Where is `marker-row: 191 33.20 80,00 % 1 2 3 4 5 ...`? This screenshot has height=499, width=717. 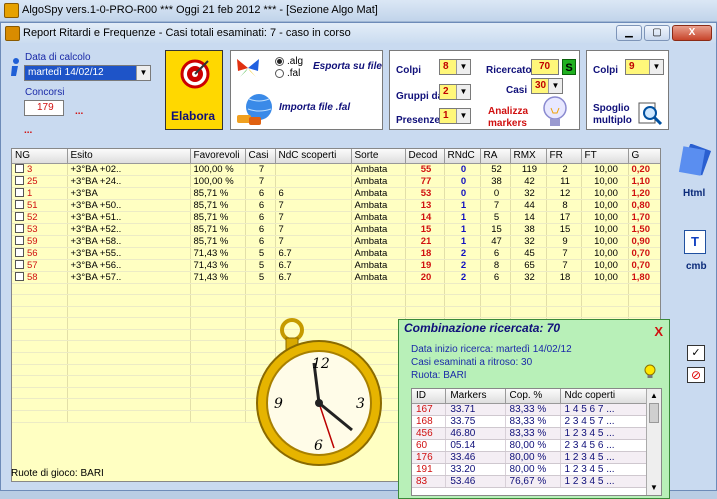
marker-row: 191 33.20 80,00 % 1 2 3 4 5 ... is located at coordinates (536, 469).